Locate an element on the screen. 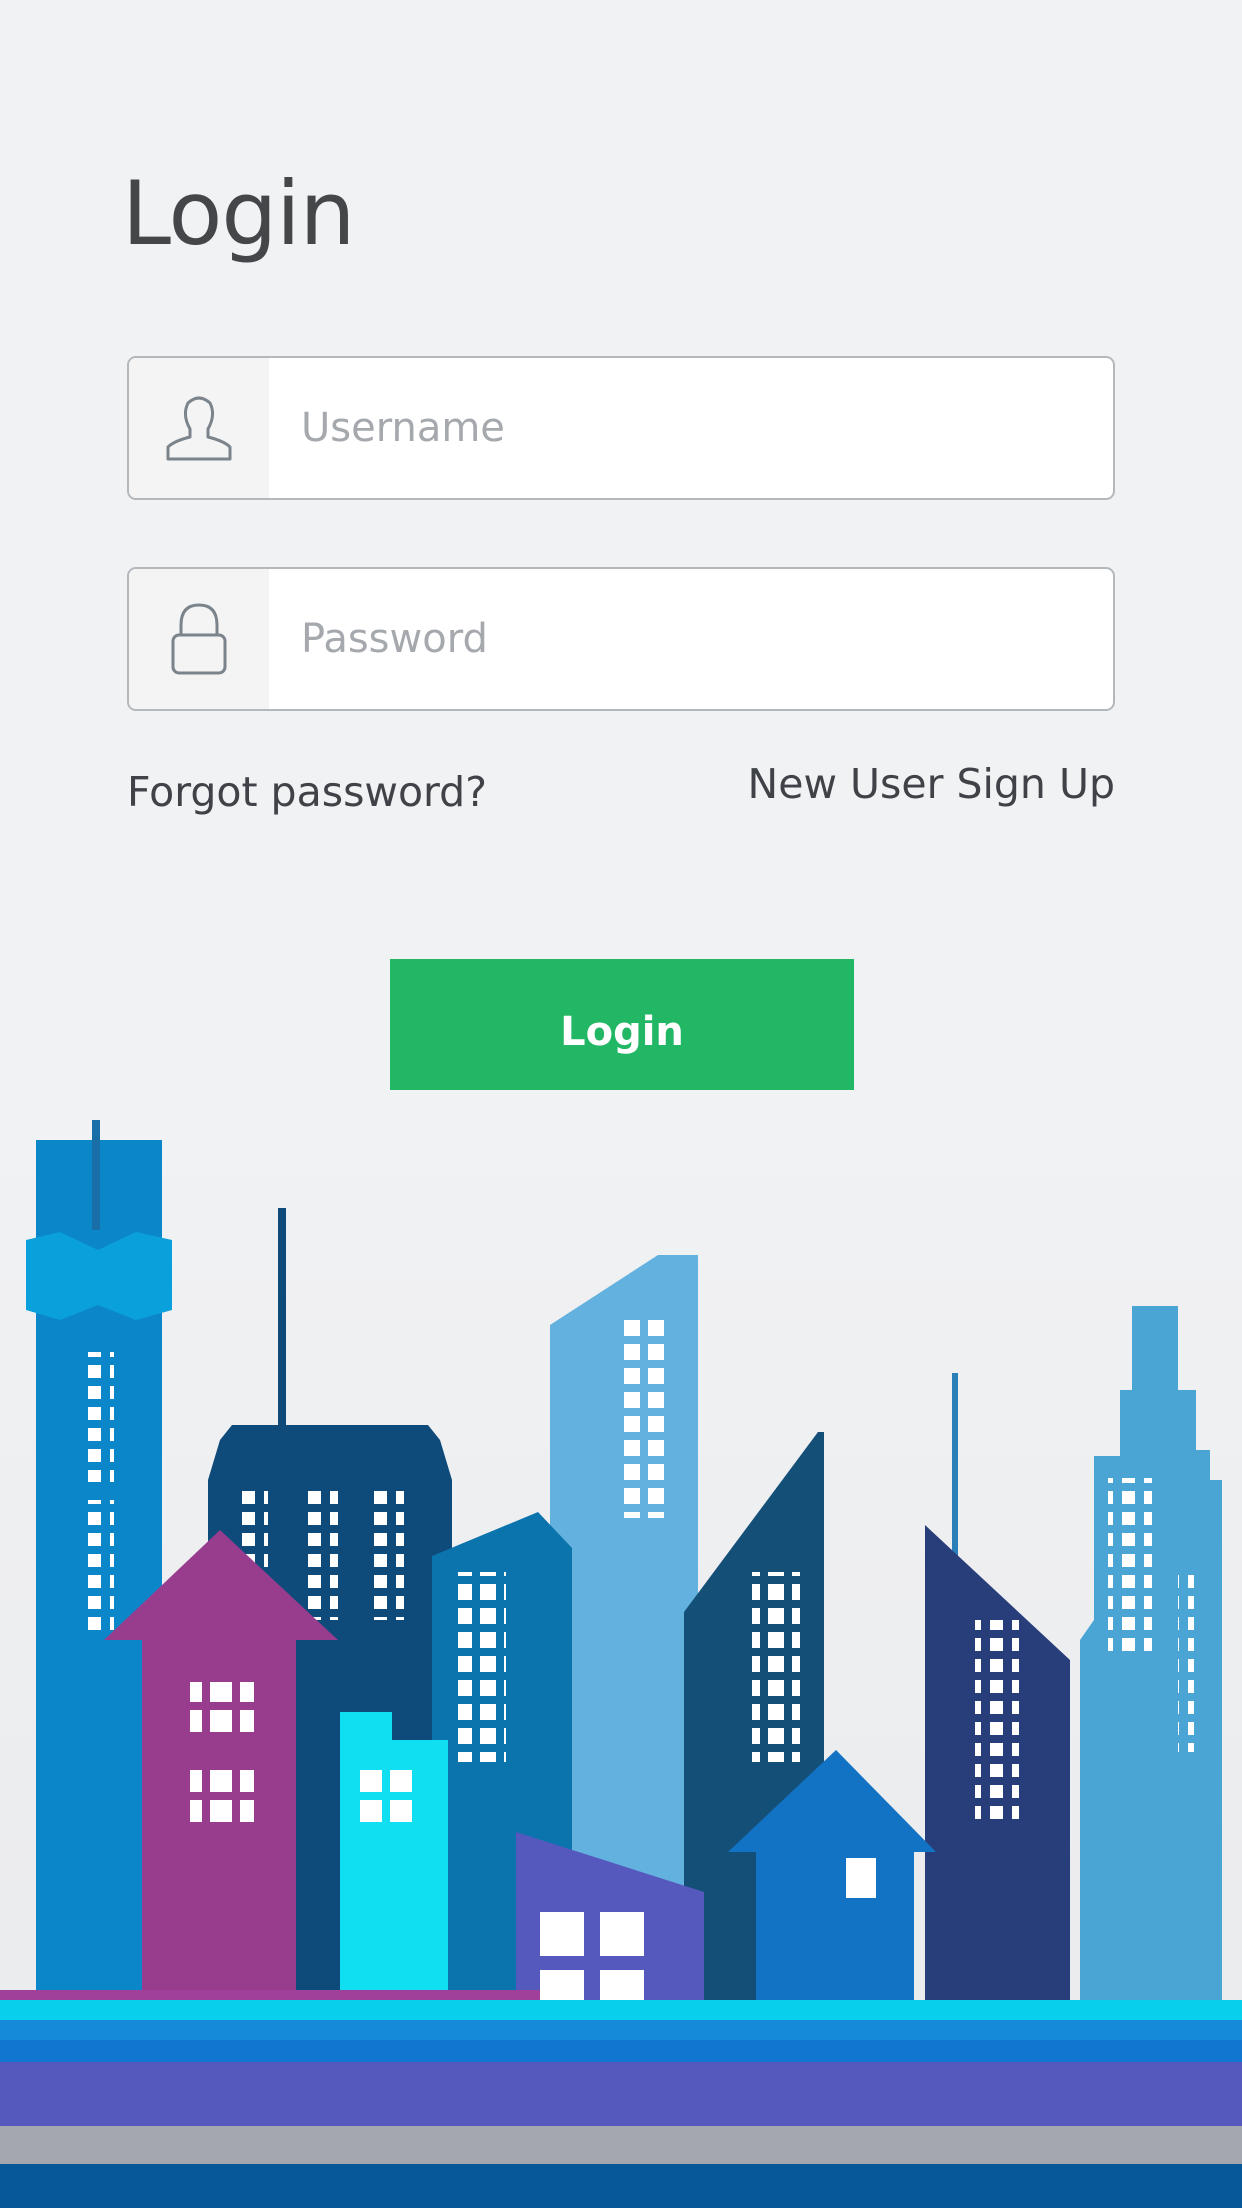  username-field is located at coordinates (621, 428).